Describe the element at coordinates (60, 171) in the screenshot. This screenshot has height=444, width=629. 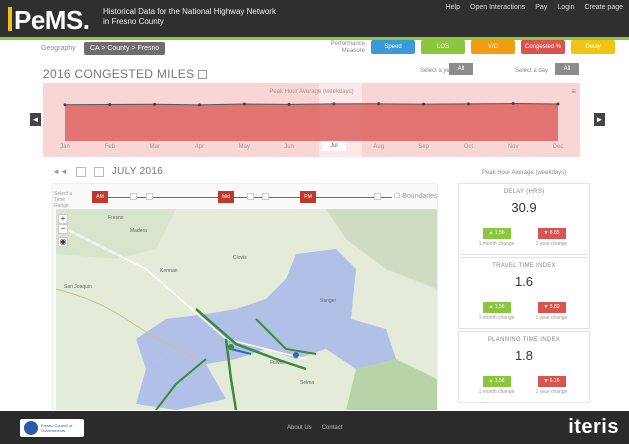
I see `prev-period-button: ◄◄` at that location.